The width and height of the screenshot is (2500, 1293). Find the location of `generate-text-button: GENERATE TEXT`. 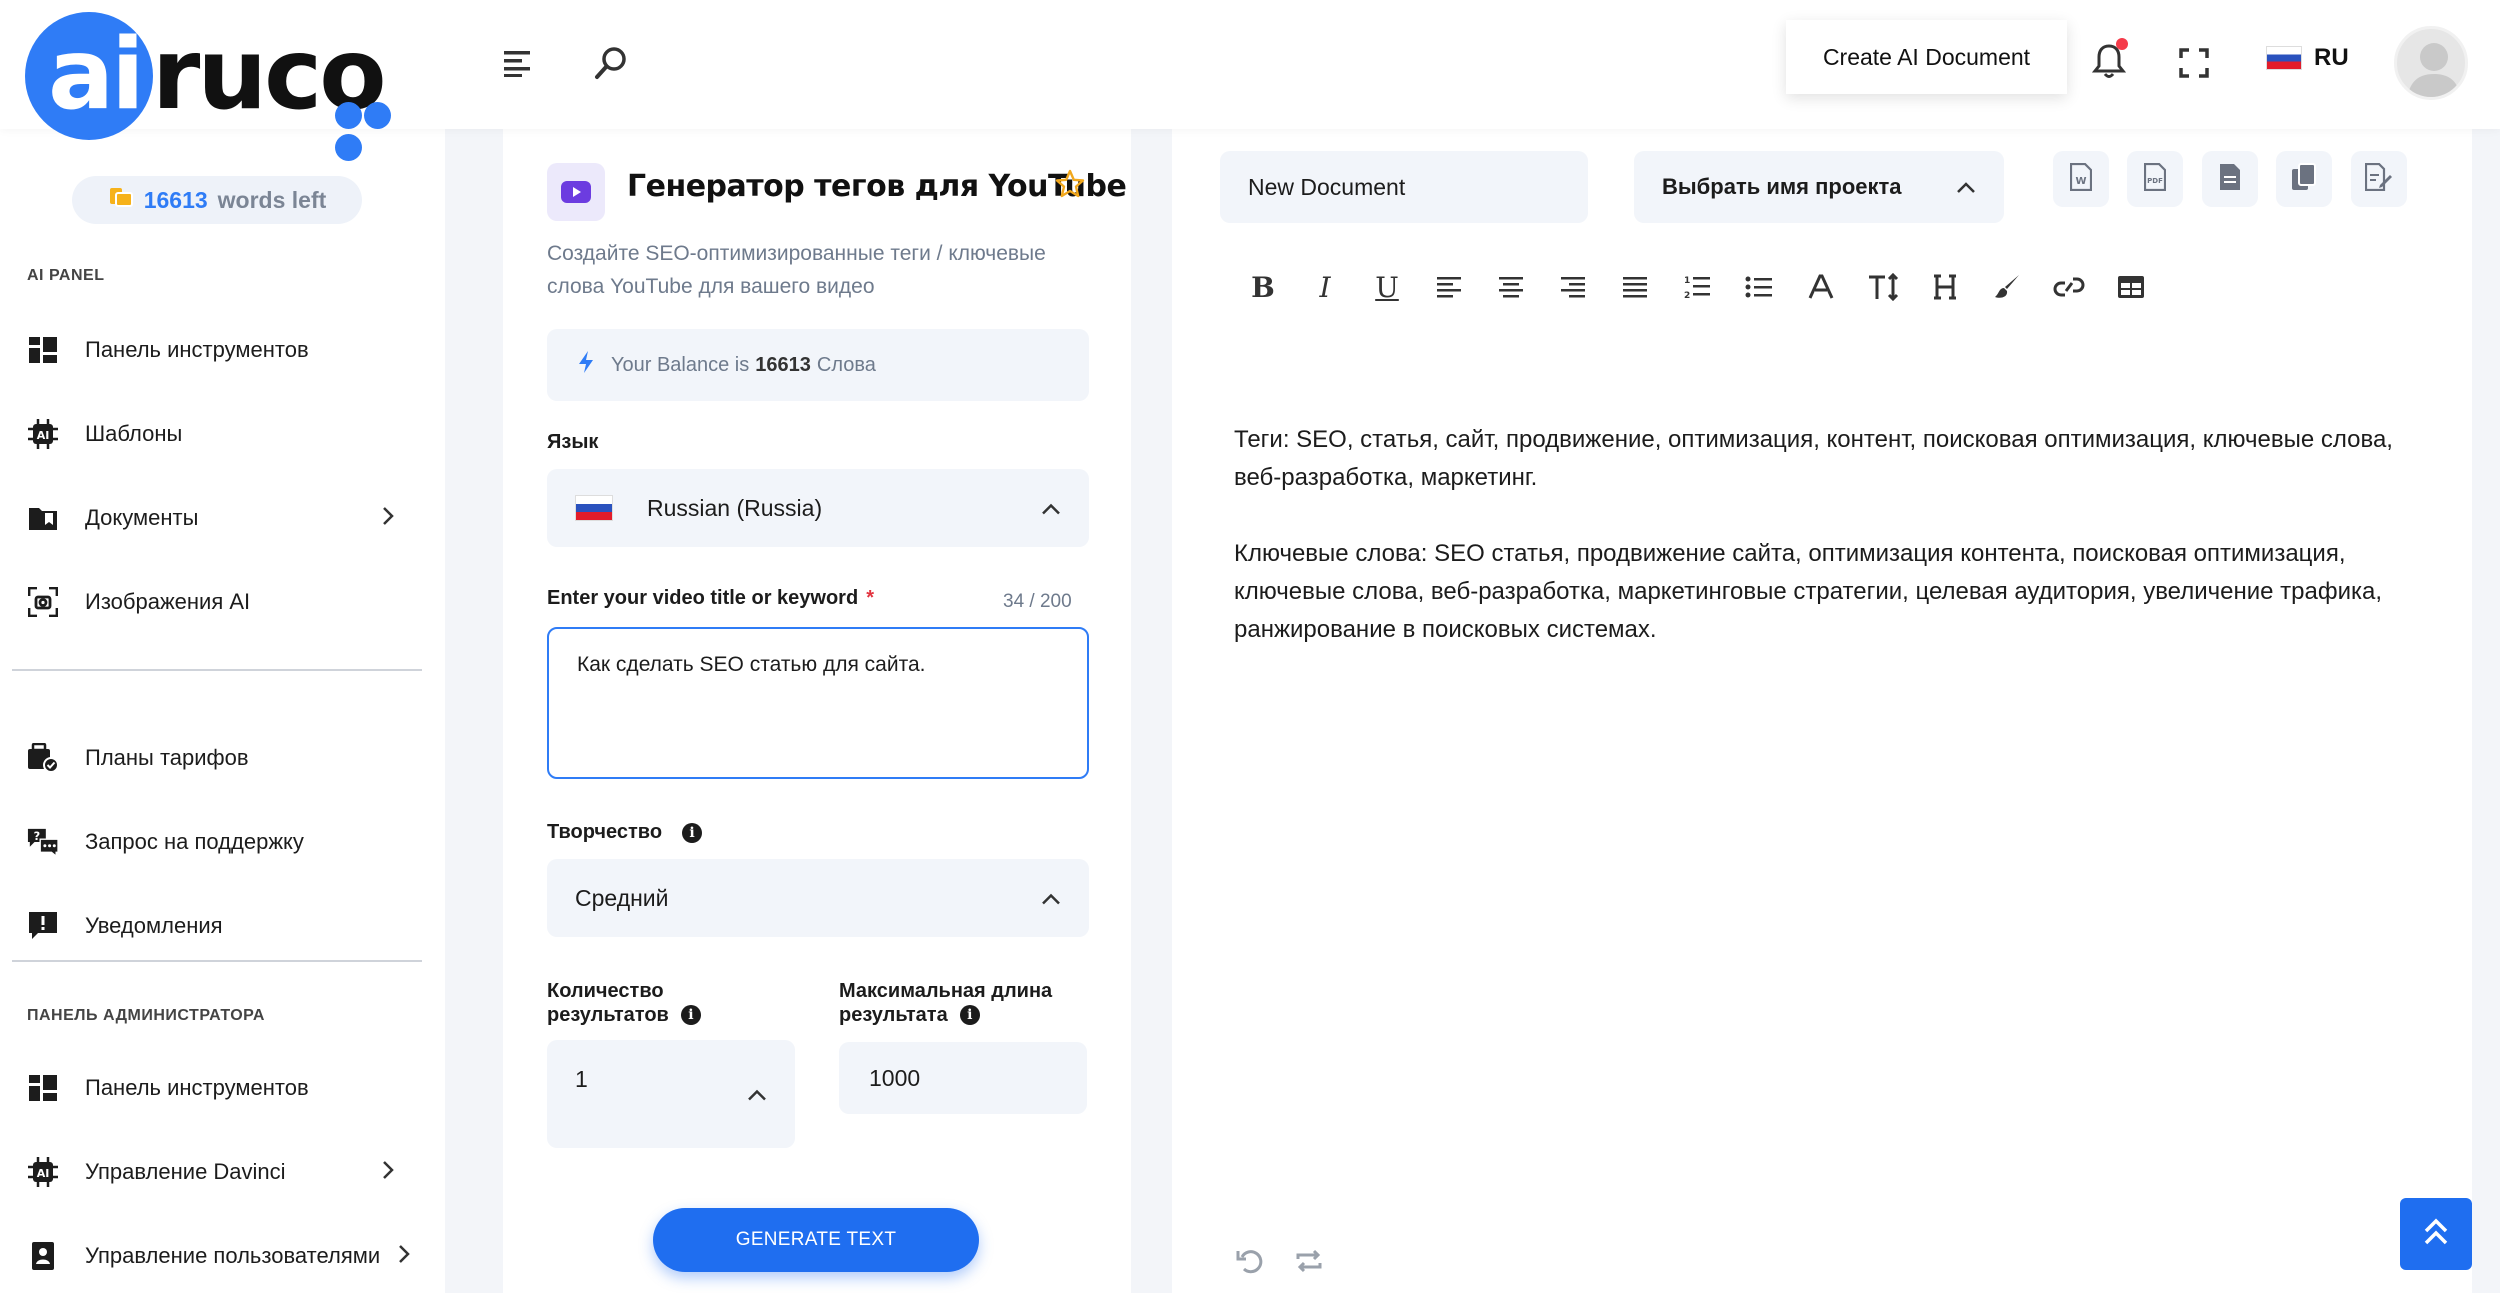

generate-text-button: GENERATE TEXT is located at coordinates (816, 1240).